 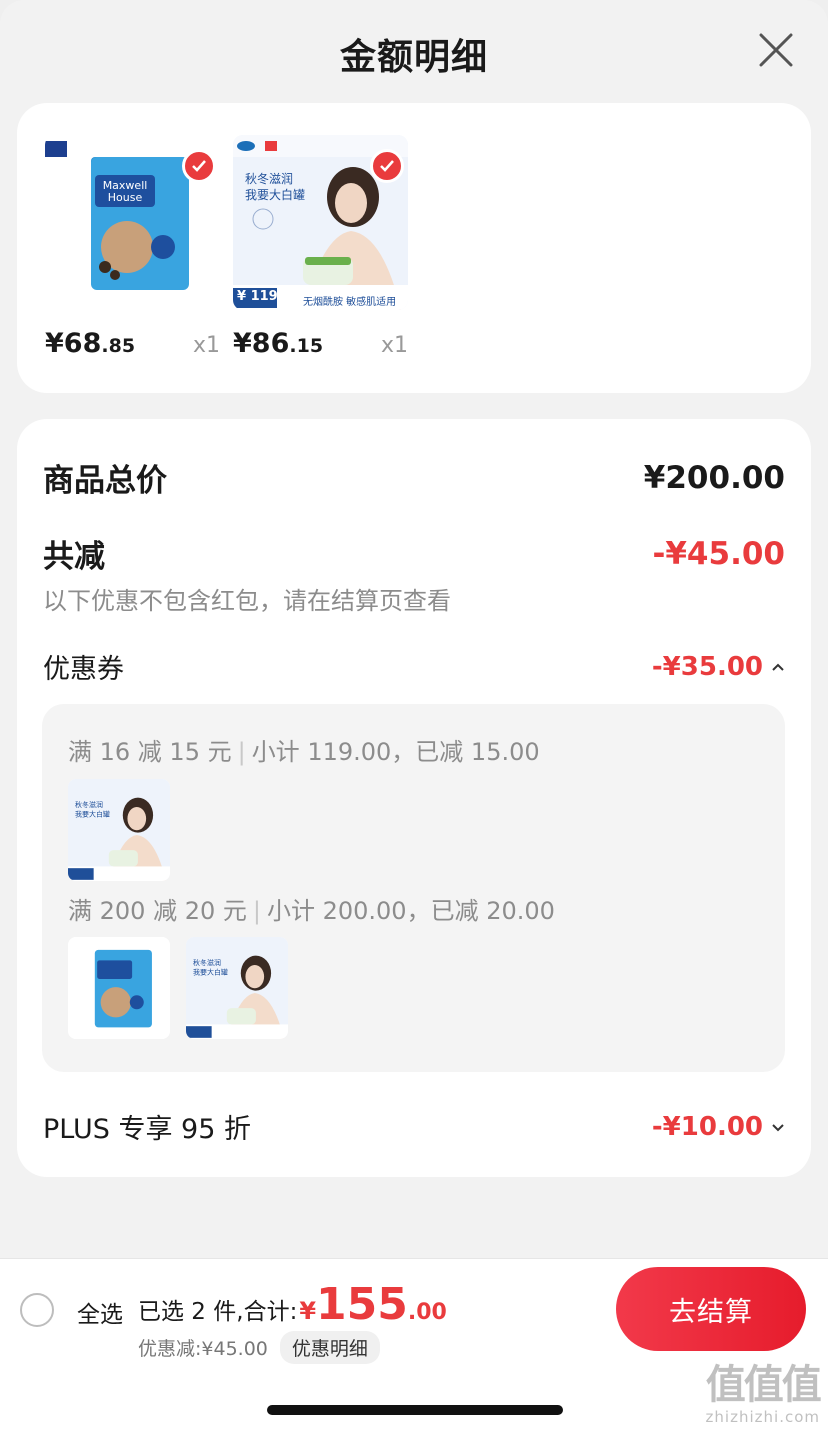 I want to click on select-all-radio, so click(x=37, y=1310).